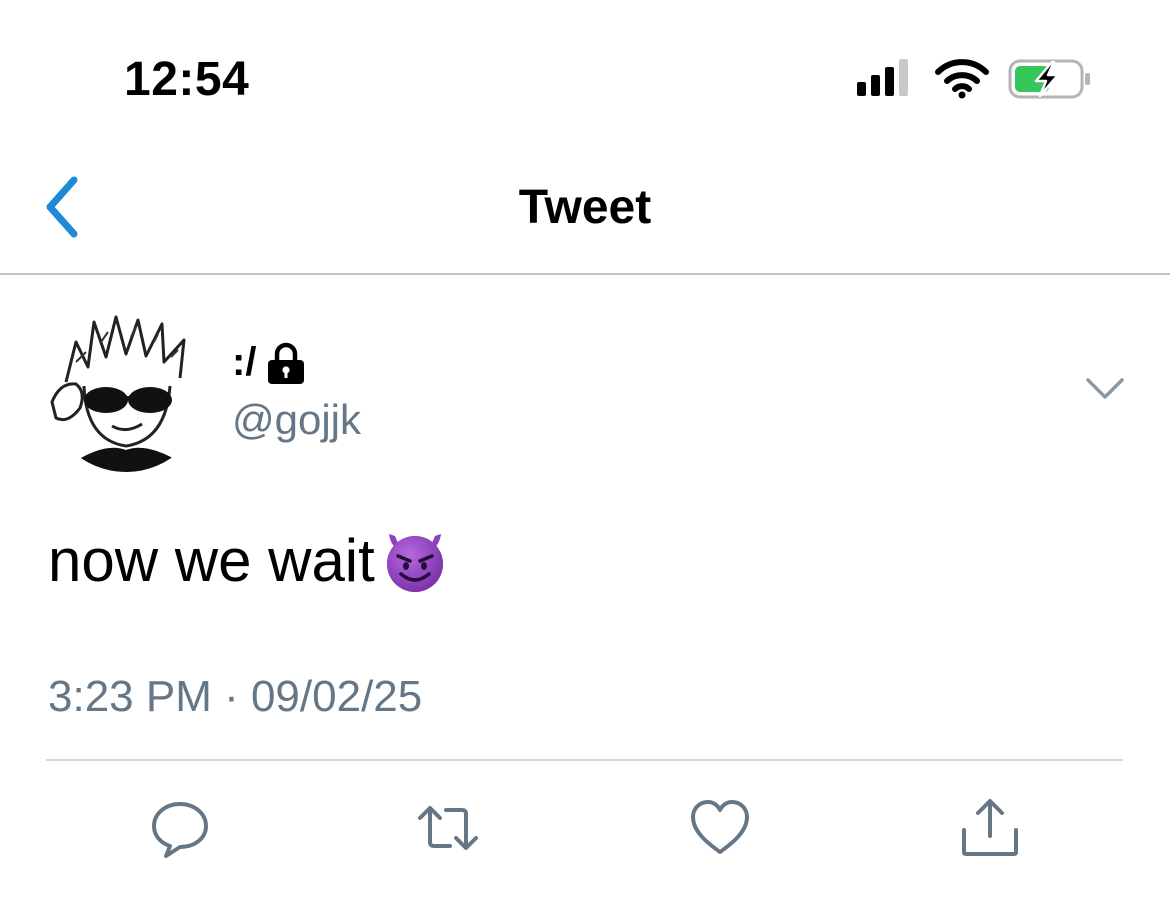 Image resolution: width=1170 pixels, height=897 pixels. What do you see at coordinates (415, 560) in the screenshot?
I see `smiling-devil-emoji` at bounding box center [415, 560].